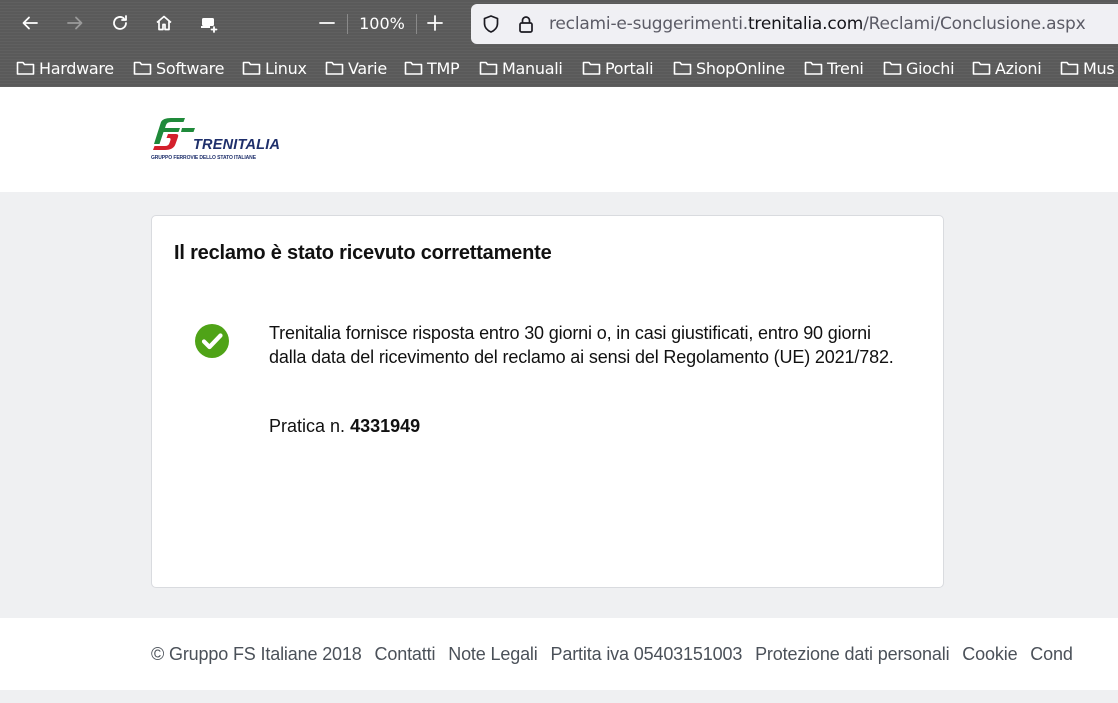  I want to click on bookmark-folder-tmp: TMP, so click(432, 68).